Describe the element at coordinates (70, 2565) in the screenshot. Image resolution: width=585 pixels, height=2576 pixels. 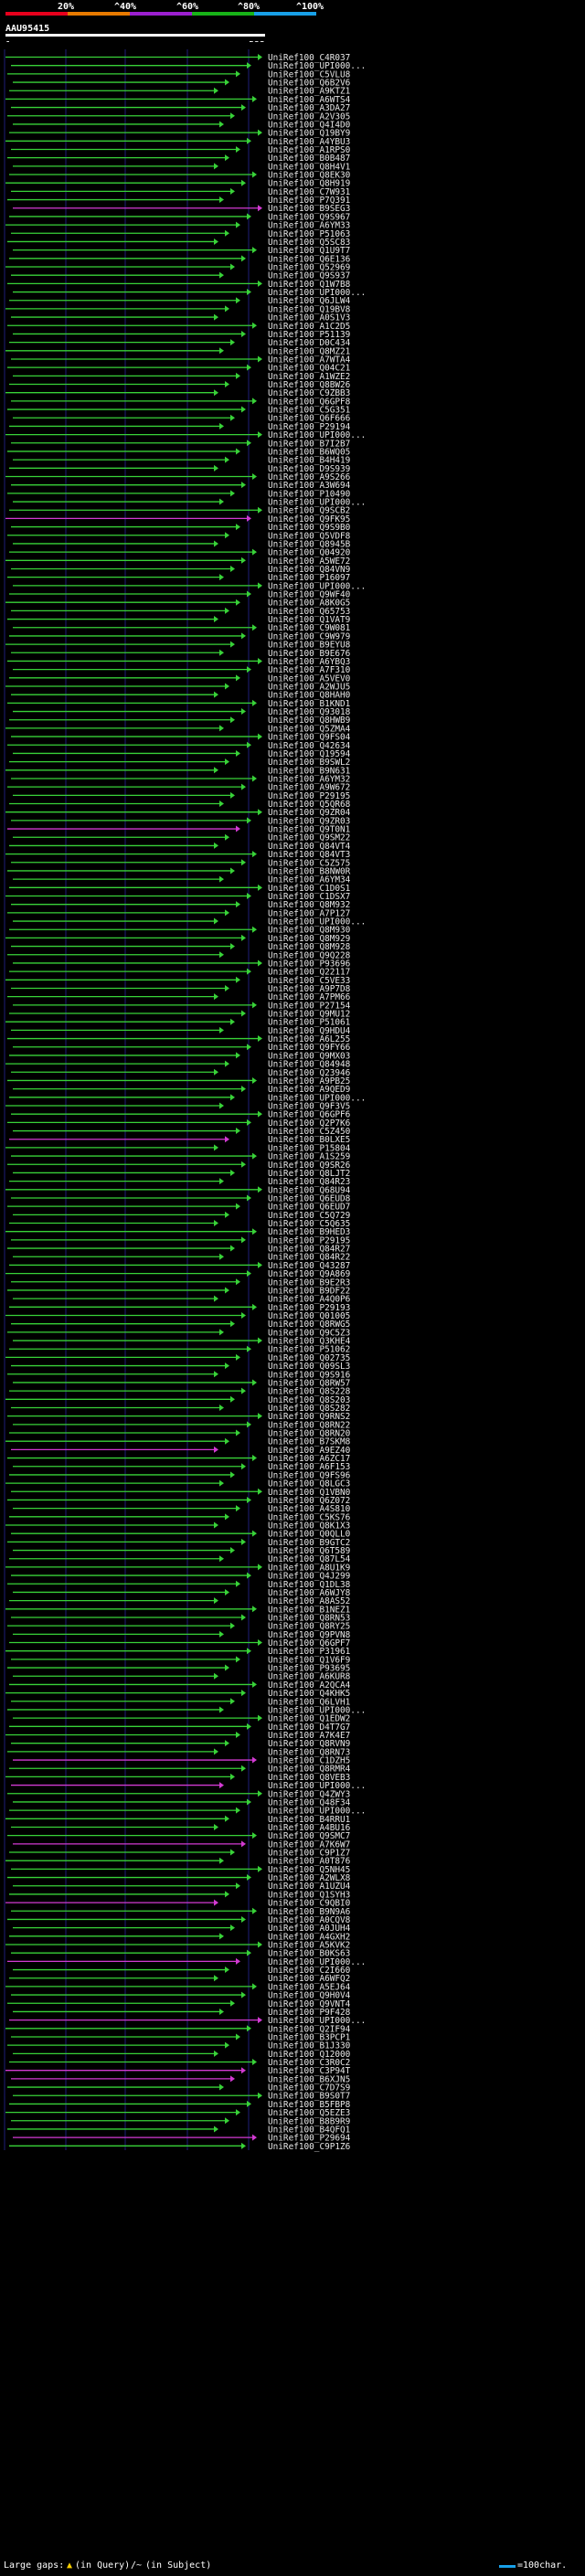
I see `legend-query-gap-marker: ▲` at that location.